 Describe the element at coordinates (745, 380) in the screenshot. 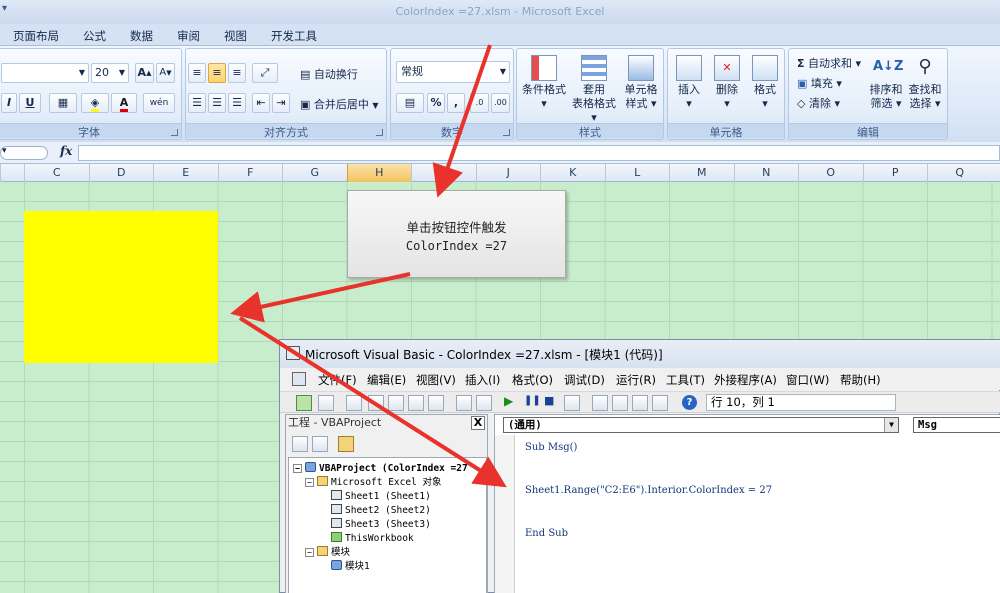

I see `menu-addins: 外接程序(A)` at that location.